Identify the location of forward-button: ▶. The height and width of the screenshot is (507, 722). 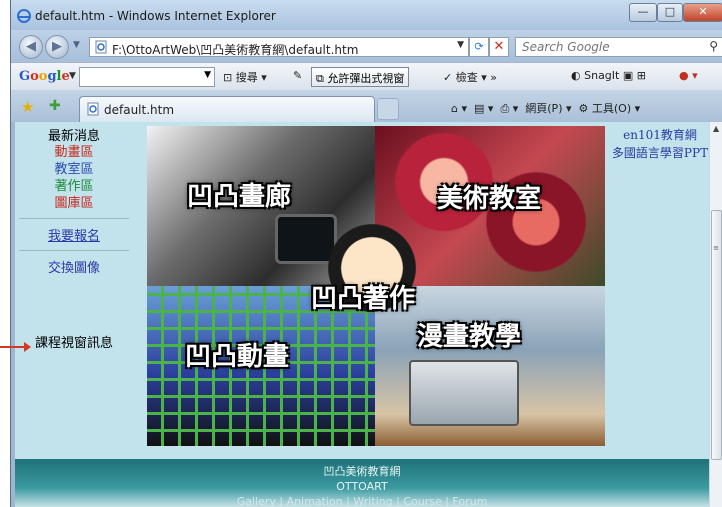
(57, 47).